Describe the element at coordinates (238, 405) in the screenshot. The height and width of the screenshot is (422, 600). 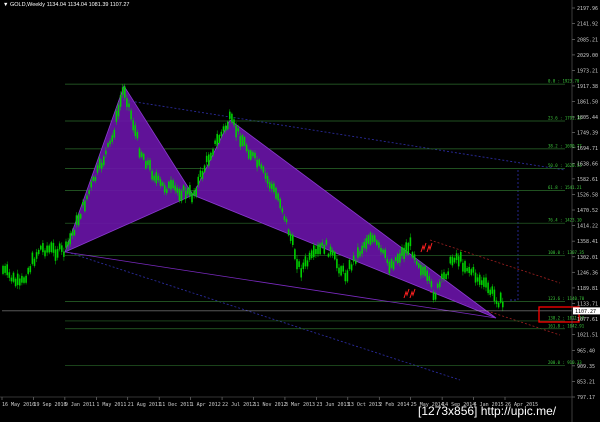
I see `date-tick-label: 22 Jul 2012` at that location.